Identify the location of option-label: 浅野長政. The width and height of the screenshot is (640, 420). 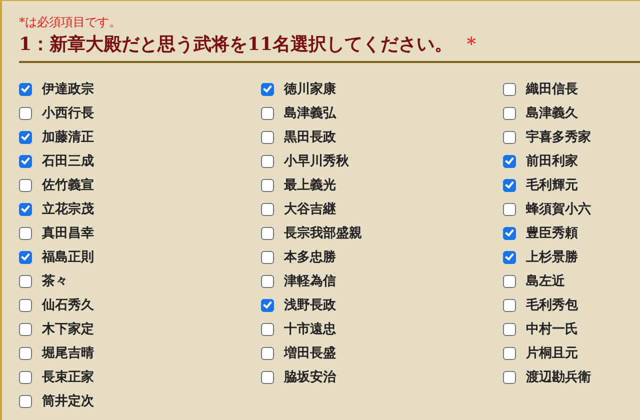
(310, 305).